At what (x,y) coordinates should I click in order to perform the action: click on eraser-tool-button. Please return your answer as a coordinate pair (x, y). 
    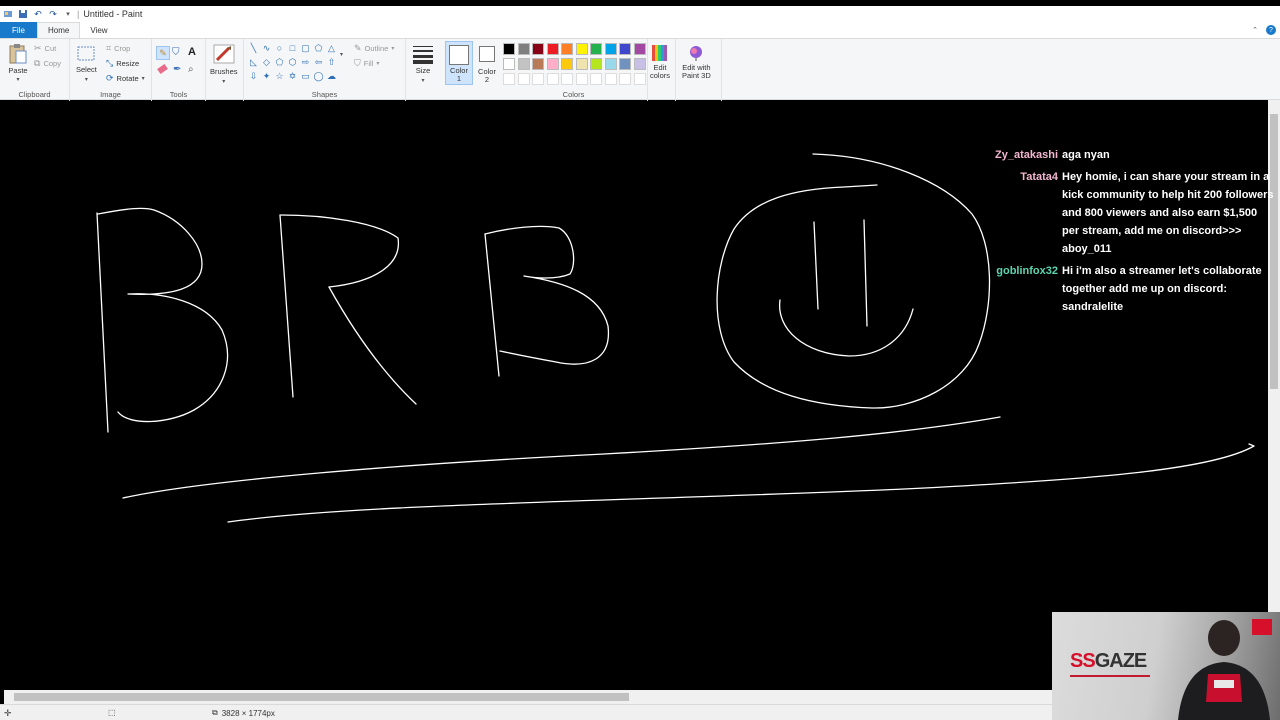
    Looking at the image, I should click on (162, 69).